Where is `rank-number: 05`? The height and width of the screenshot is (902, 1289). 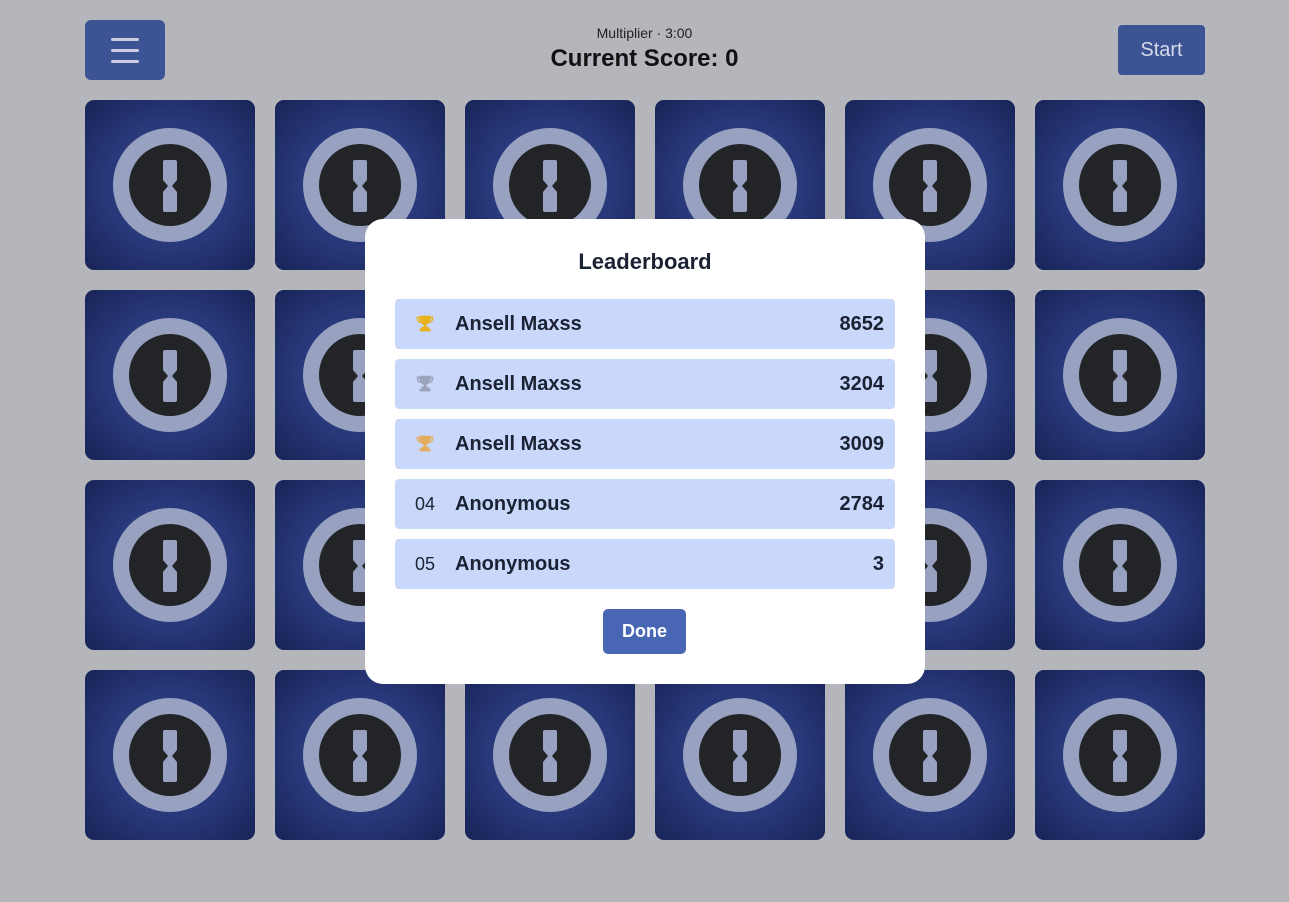
rank-number: 05 is located at coordinates (425, 563).